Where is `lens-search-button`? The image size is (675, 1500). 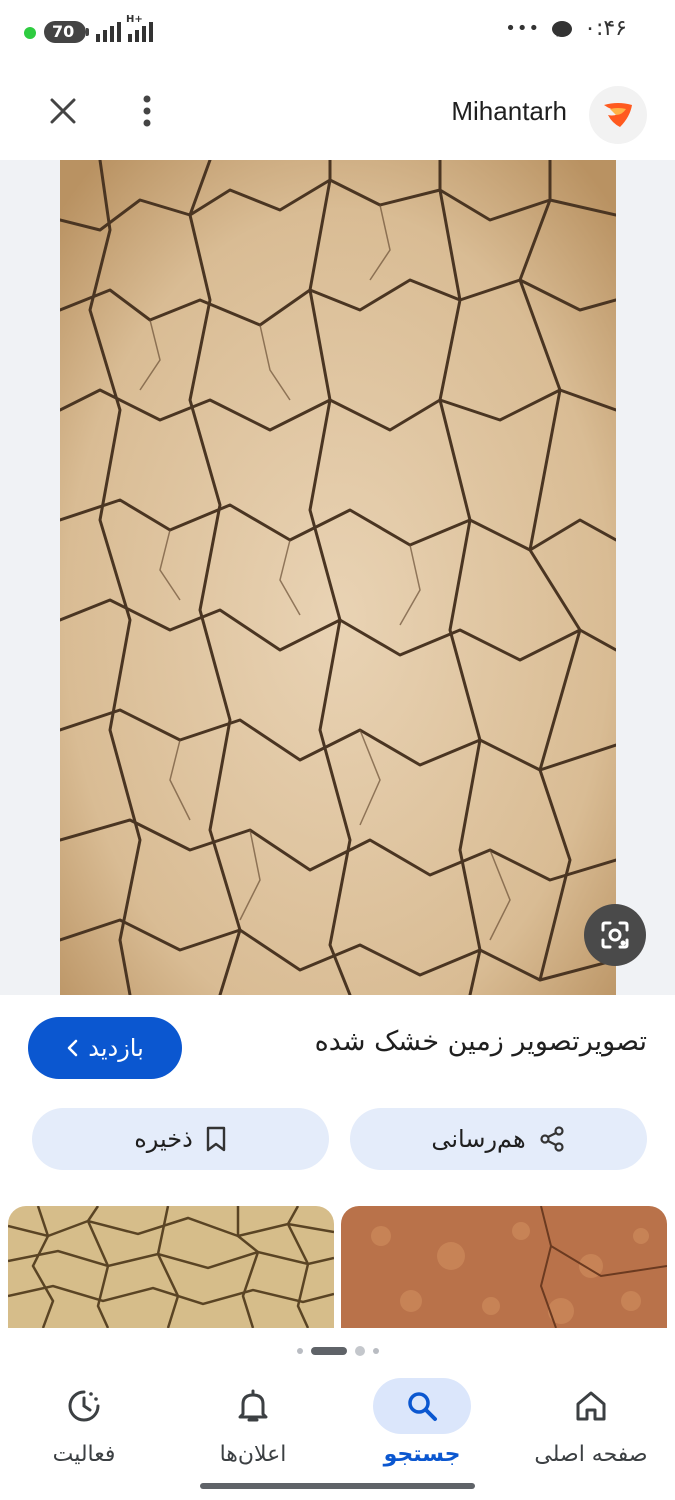 lens-search-button is located at coordinates (615, 935).